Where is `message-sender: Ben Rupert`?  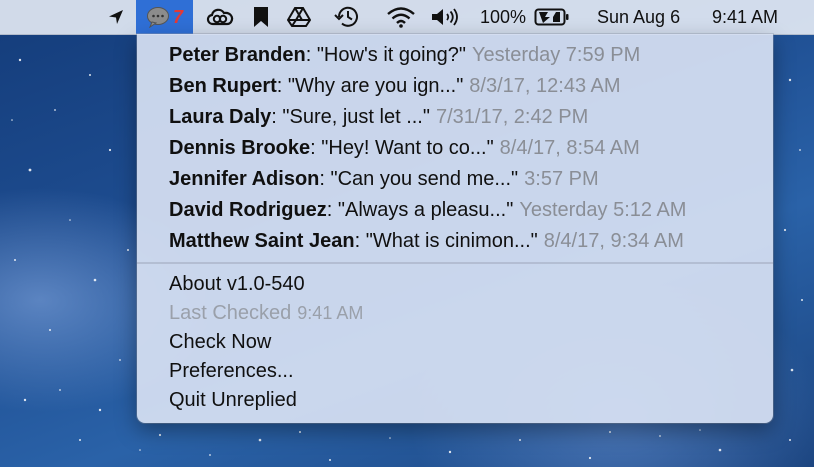
message-sender: Ben Rupert is located at coordinates (223, 86).